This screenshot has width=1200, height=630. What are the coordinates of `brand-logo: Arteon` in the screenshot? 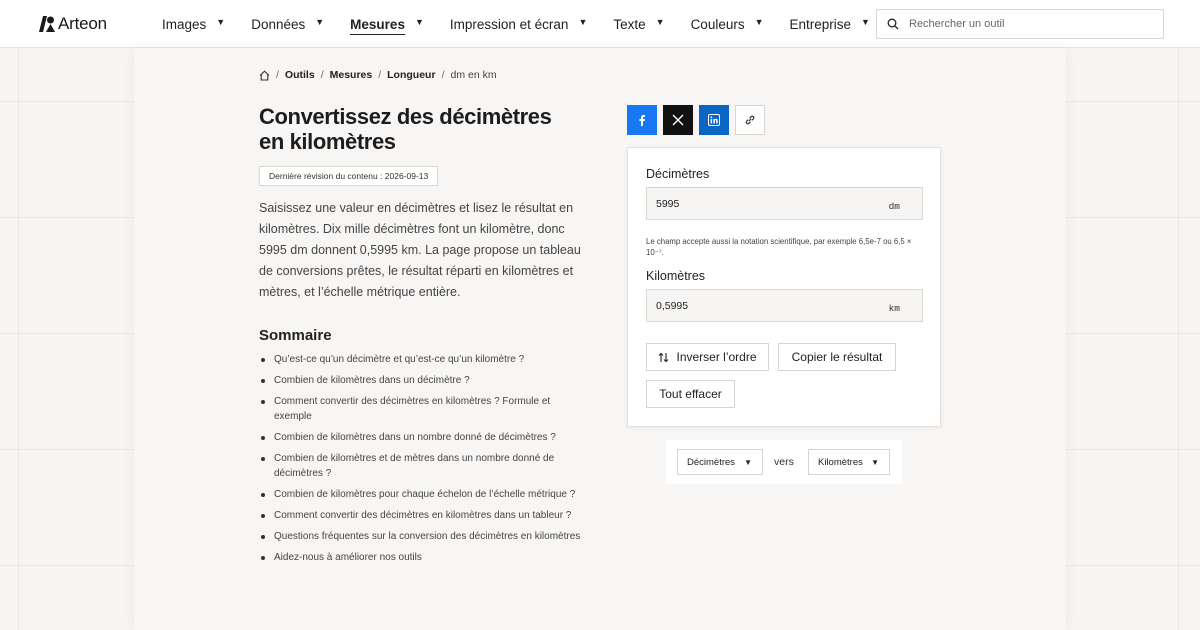 It's located at (73, 24).